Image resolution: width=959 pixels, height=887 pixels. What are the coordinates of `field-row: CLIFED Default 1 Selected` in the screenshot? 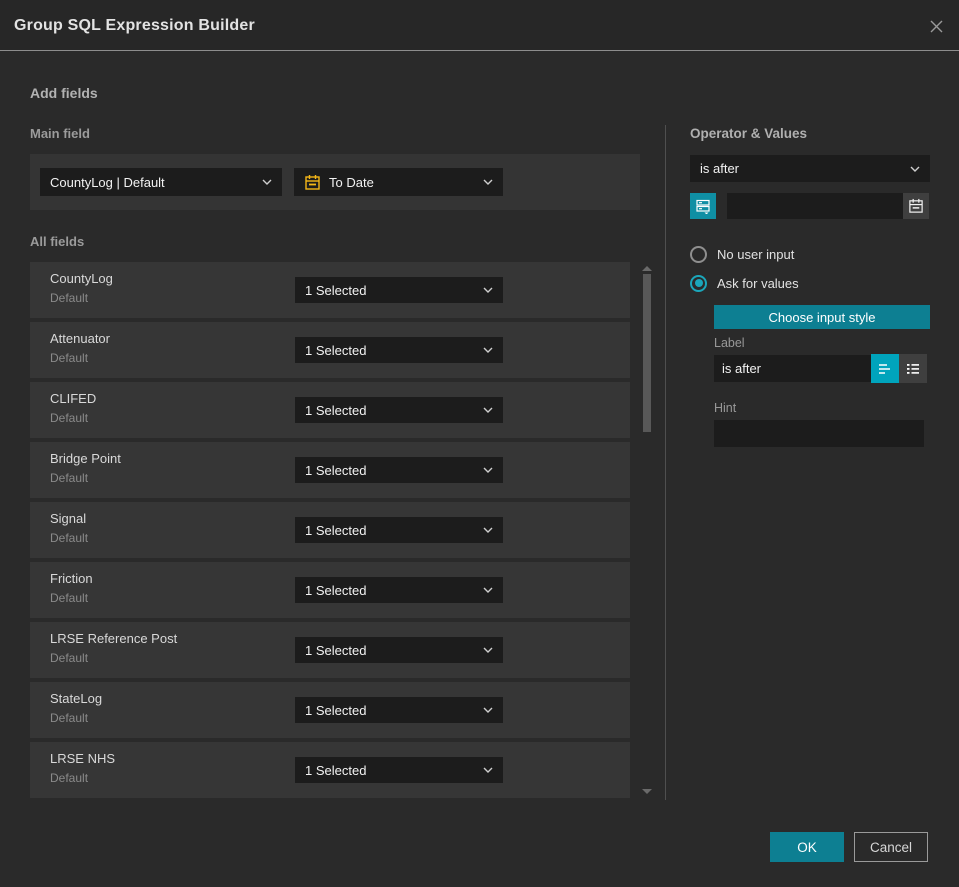 It's located at (330, 410).